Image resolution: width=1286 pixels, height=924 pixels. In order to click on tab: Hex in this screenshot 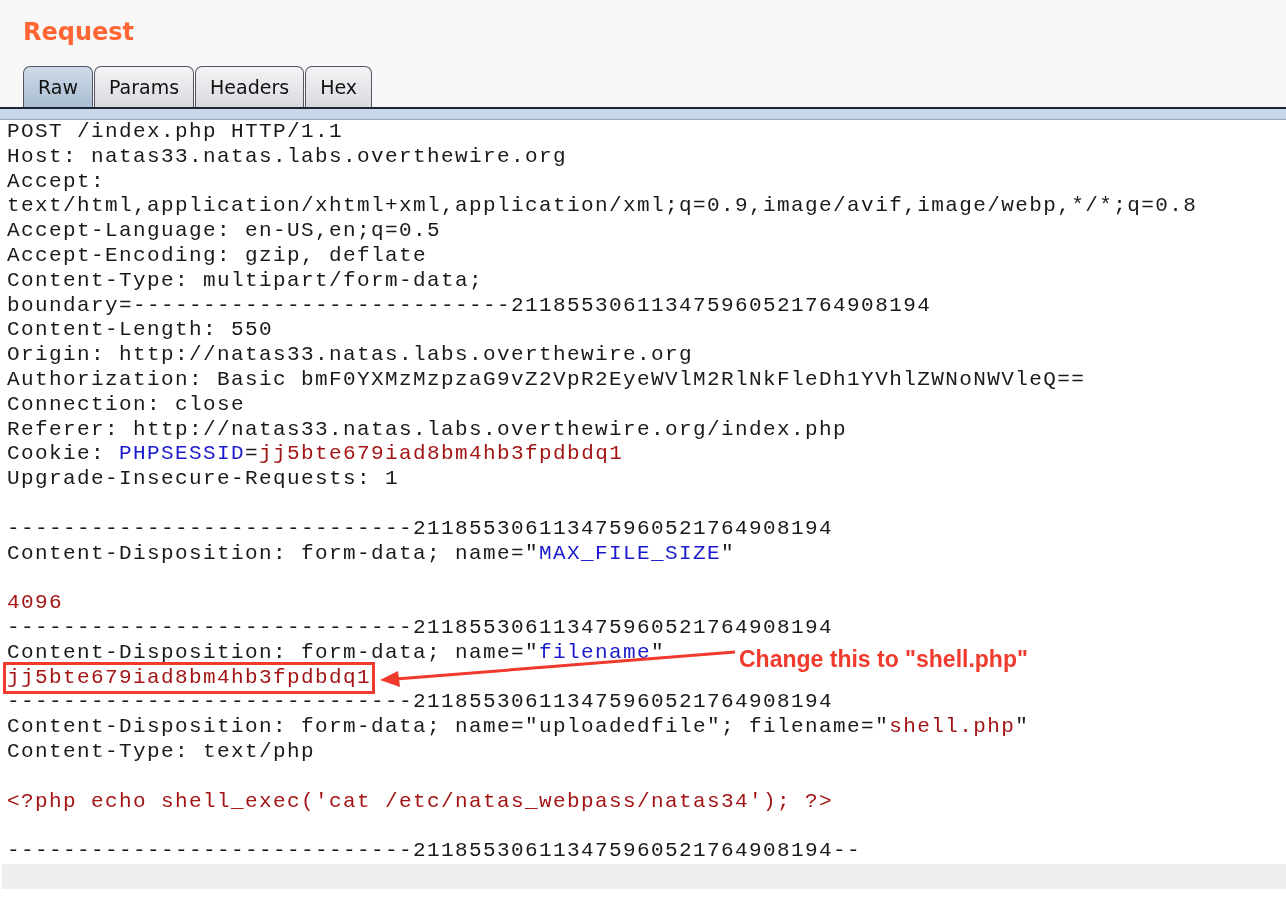, I will do `click(339, 86)`.